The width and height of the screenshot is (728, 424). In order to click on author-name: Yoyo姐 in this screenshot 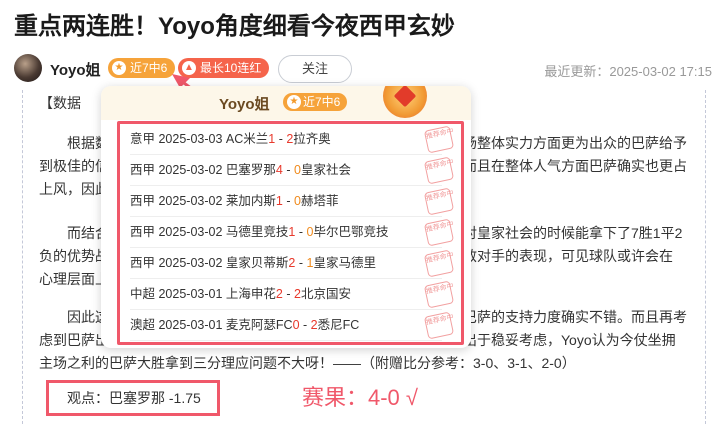, I will do `click(75, 69)`.